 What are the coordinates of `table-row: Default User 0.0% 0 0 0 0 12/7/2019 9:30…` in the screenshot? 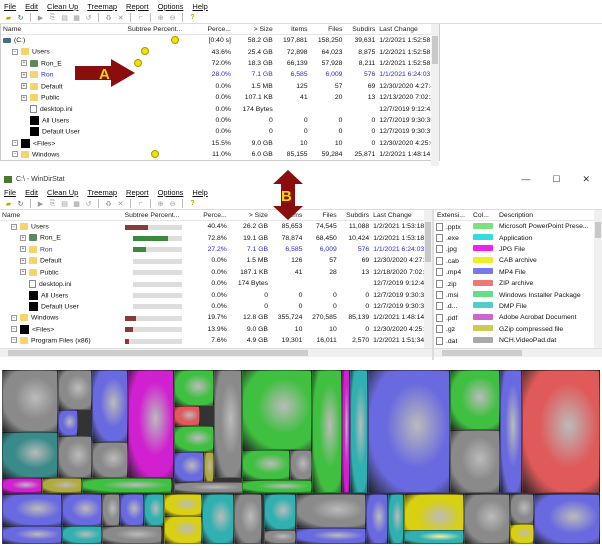 It's located at (216, 306).